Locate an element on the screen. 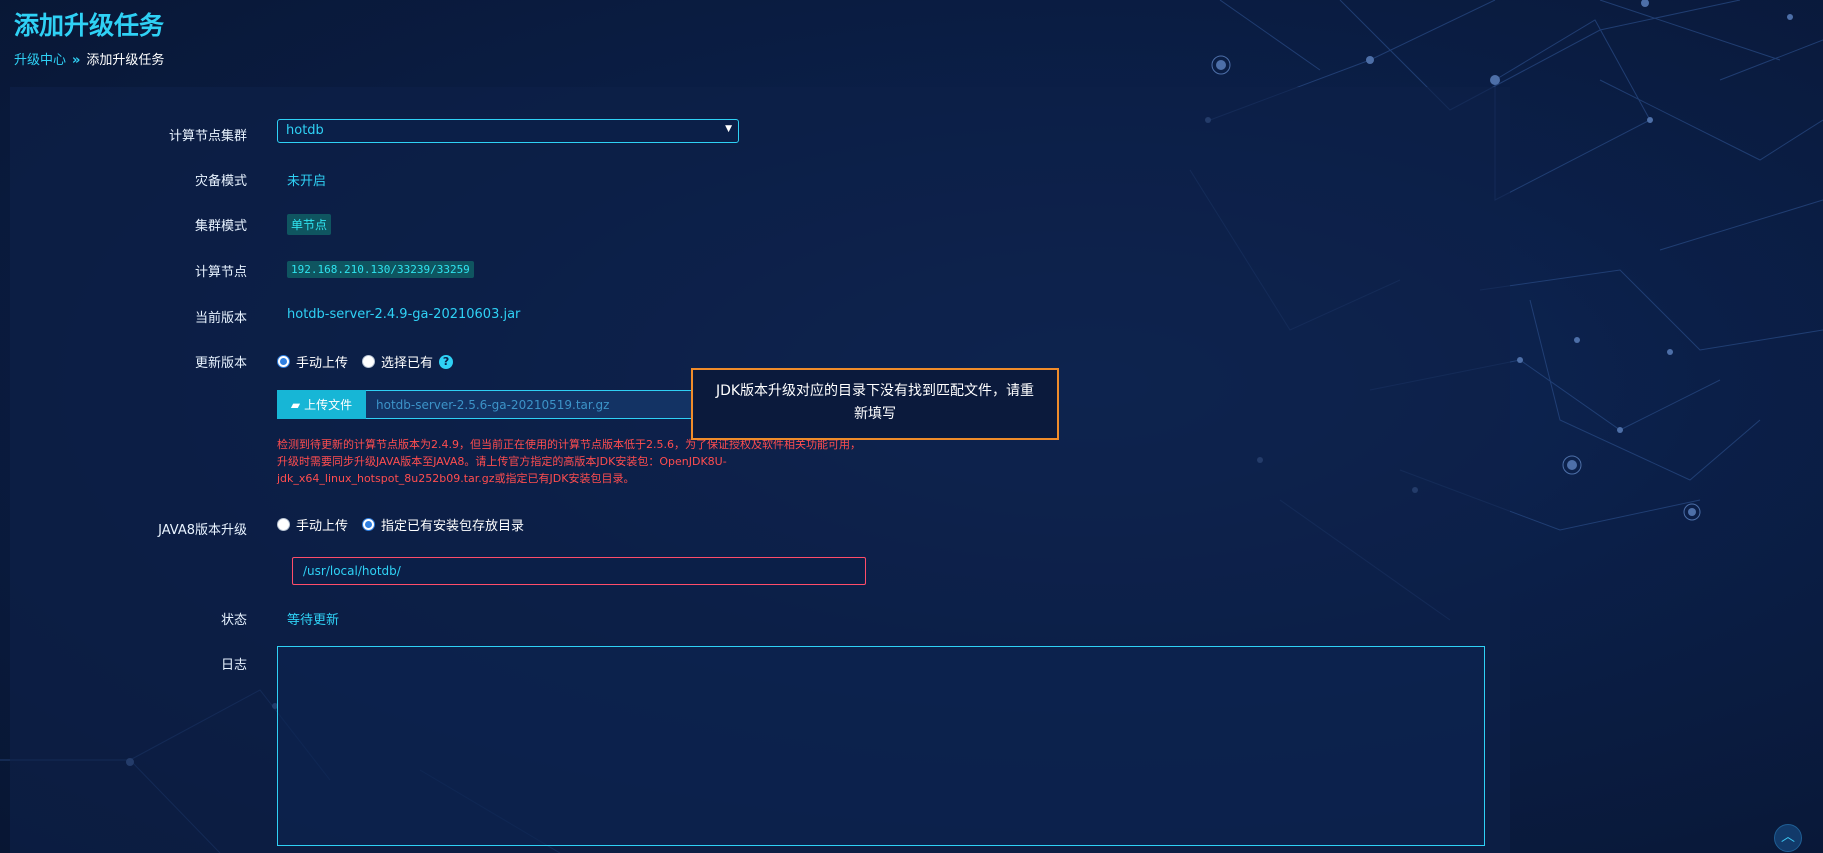 This screenshot has height=853, width=1823. status-value: 等待更新 is located at coordinates (313, 620).